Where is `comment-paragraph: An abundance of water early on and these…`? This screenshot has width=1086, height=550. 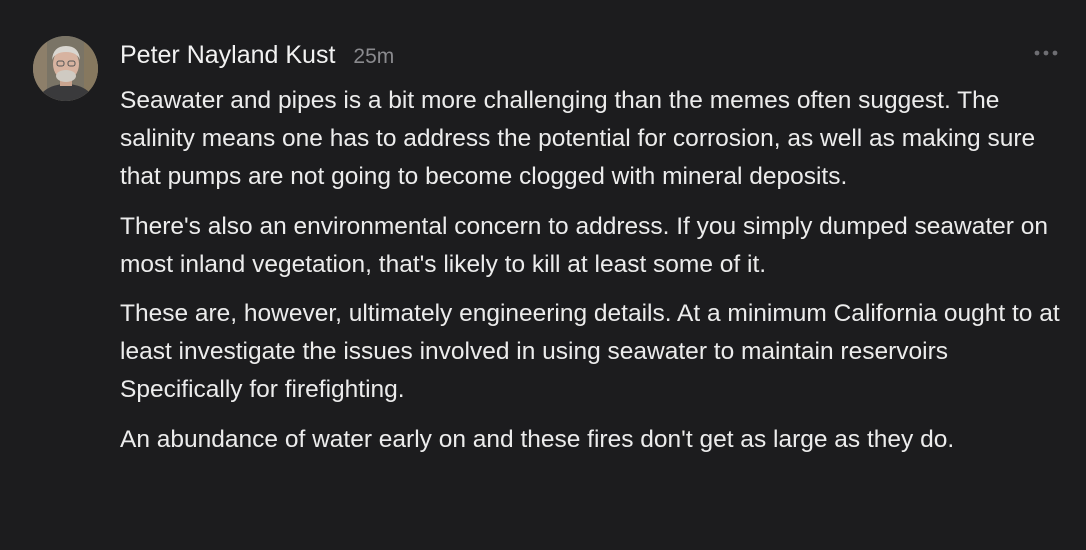 comment-paragraph: An abundance of water early on and these… is located at coordinates (537, 439).